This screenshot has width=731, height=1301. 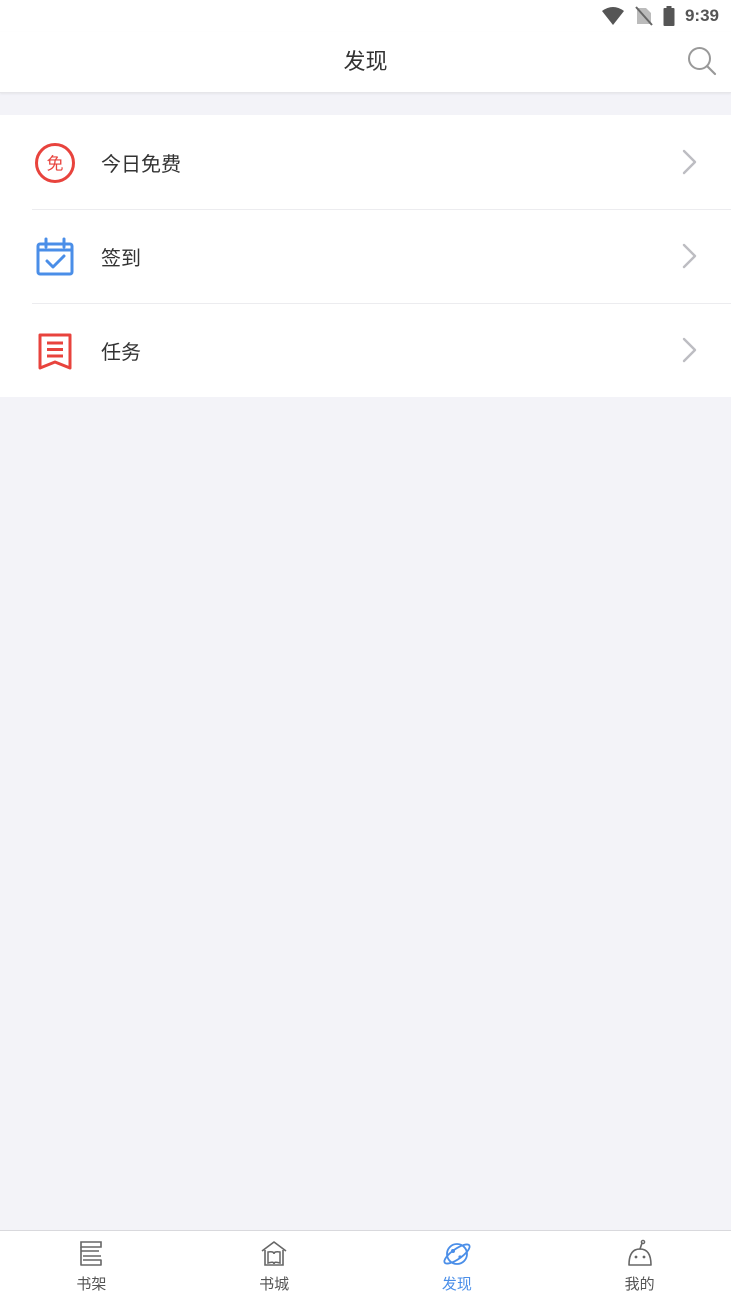 I want to click on free-badge-icon: 免, so click(x=55, y=163).